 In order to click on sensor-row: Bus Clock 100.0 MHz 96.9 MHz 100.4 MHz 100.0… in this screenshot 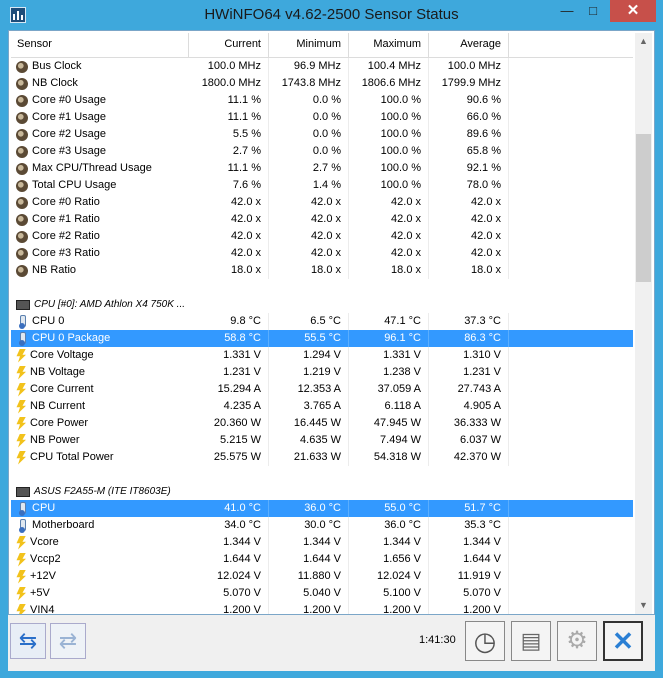, I will do `click(322, 66)`.